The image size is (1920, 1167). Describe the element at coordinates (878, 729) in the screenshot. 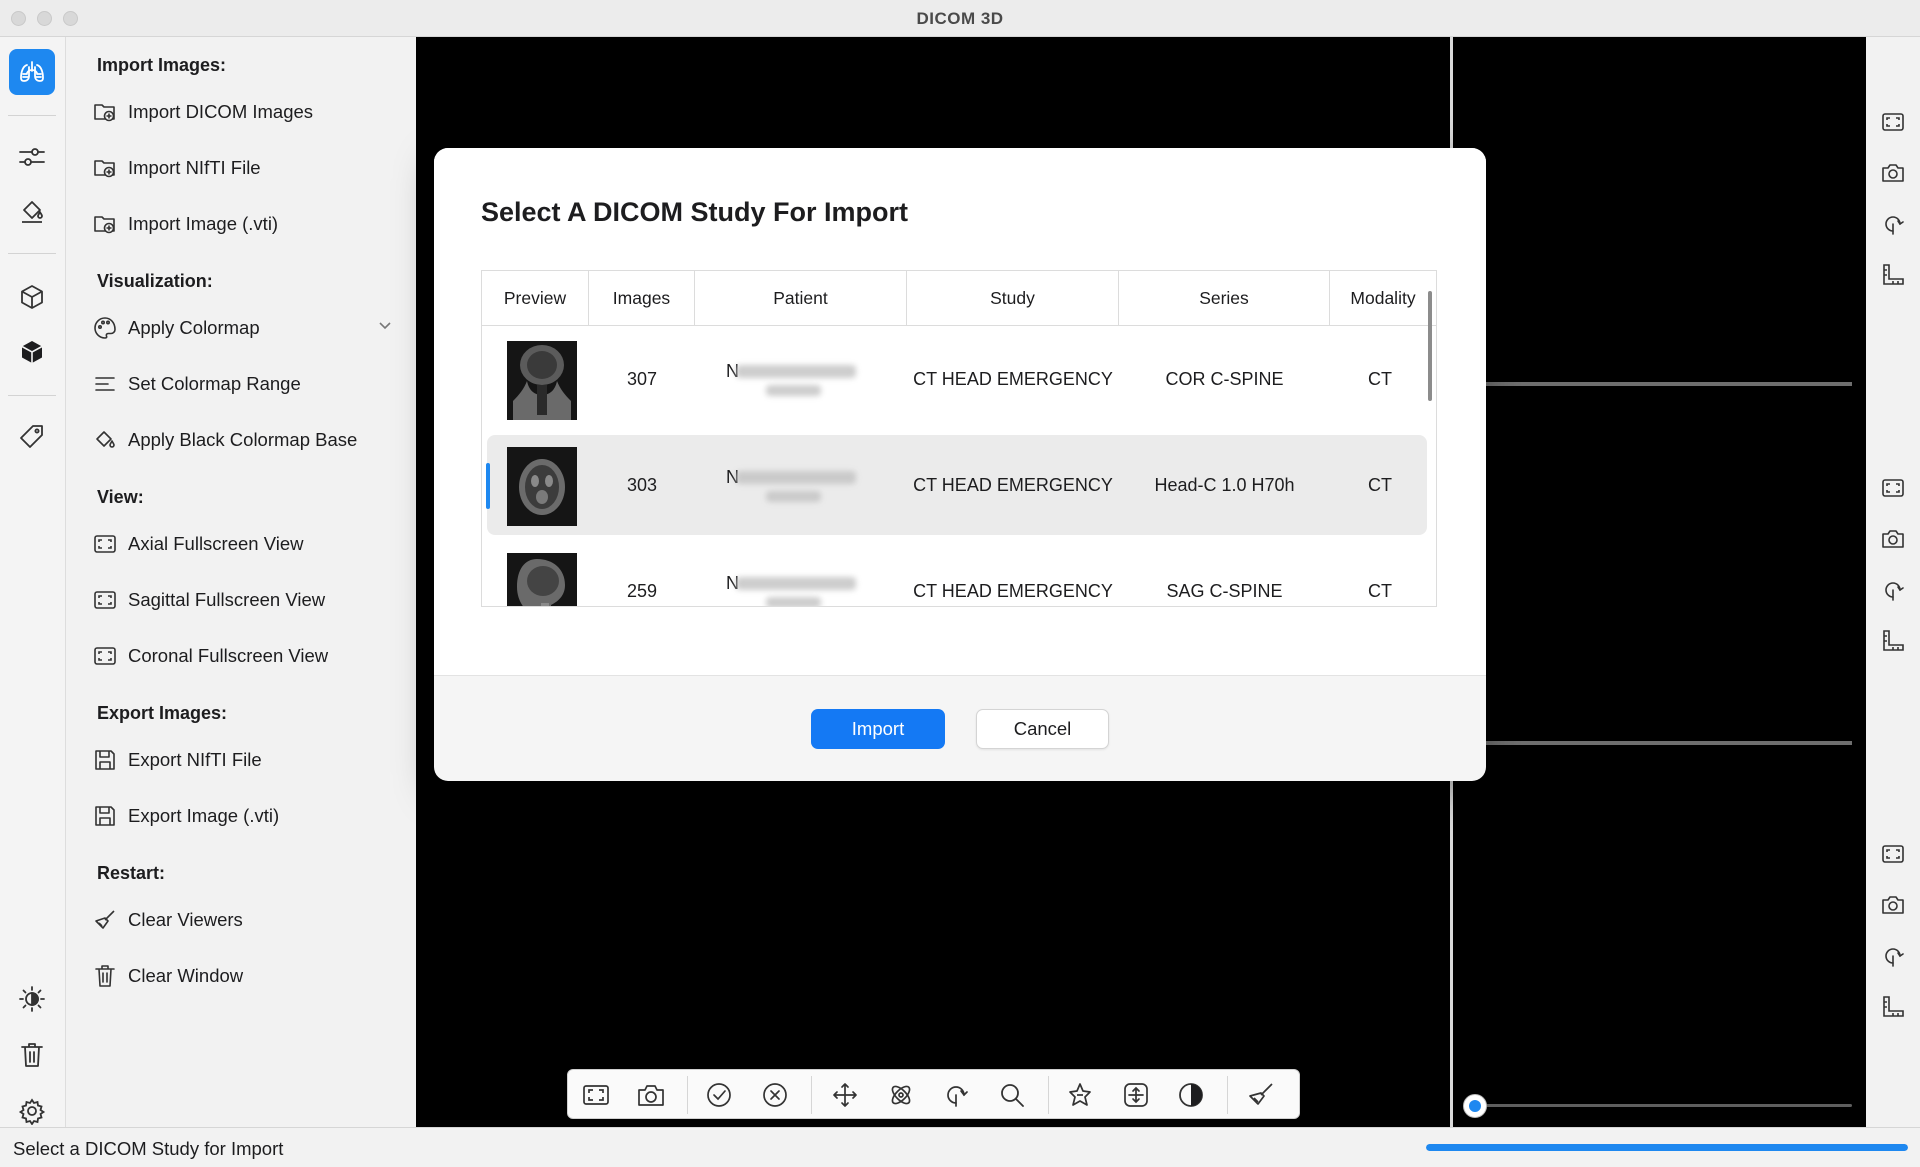

I see `import-button: Import` at that location.